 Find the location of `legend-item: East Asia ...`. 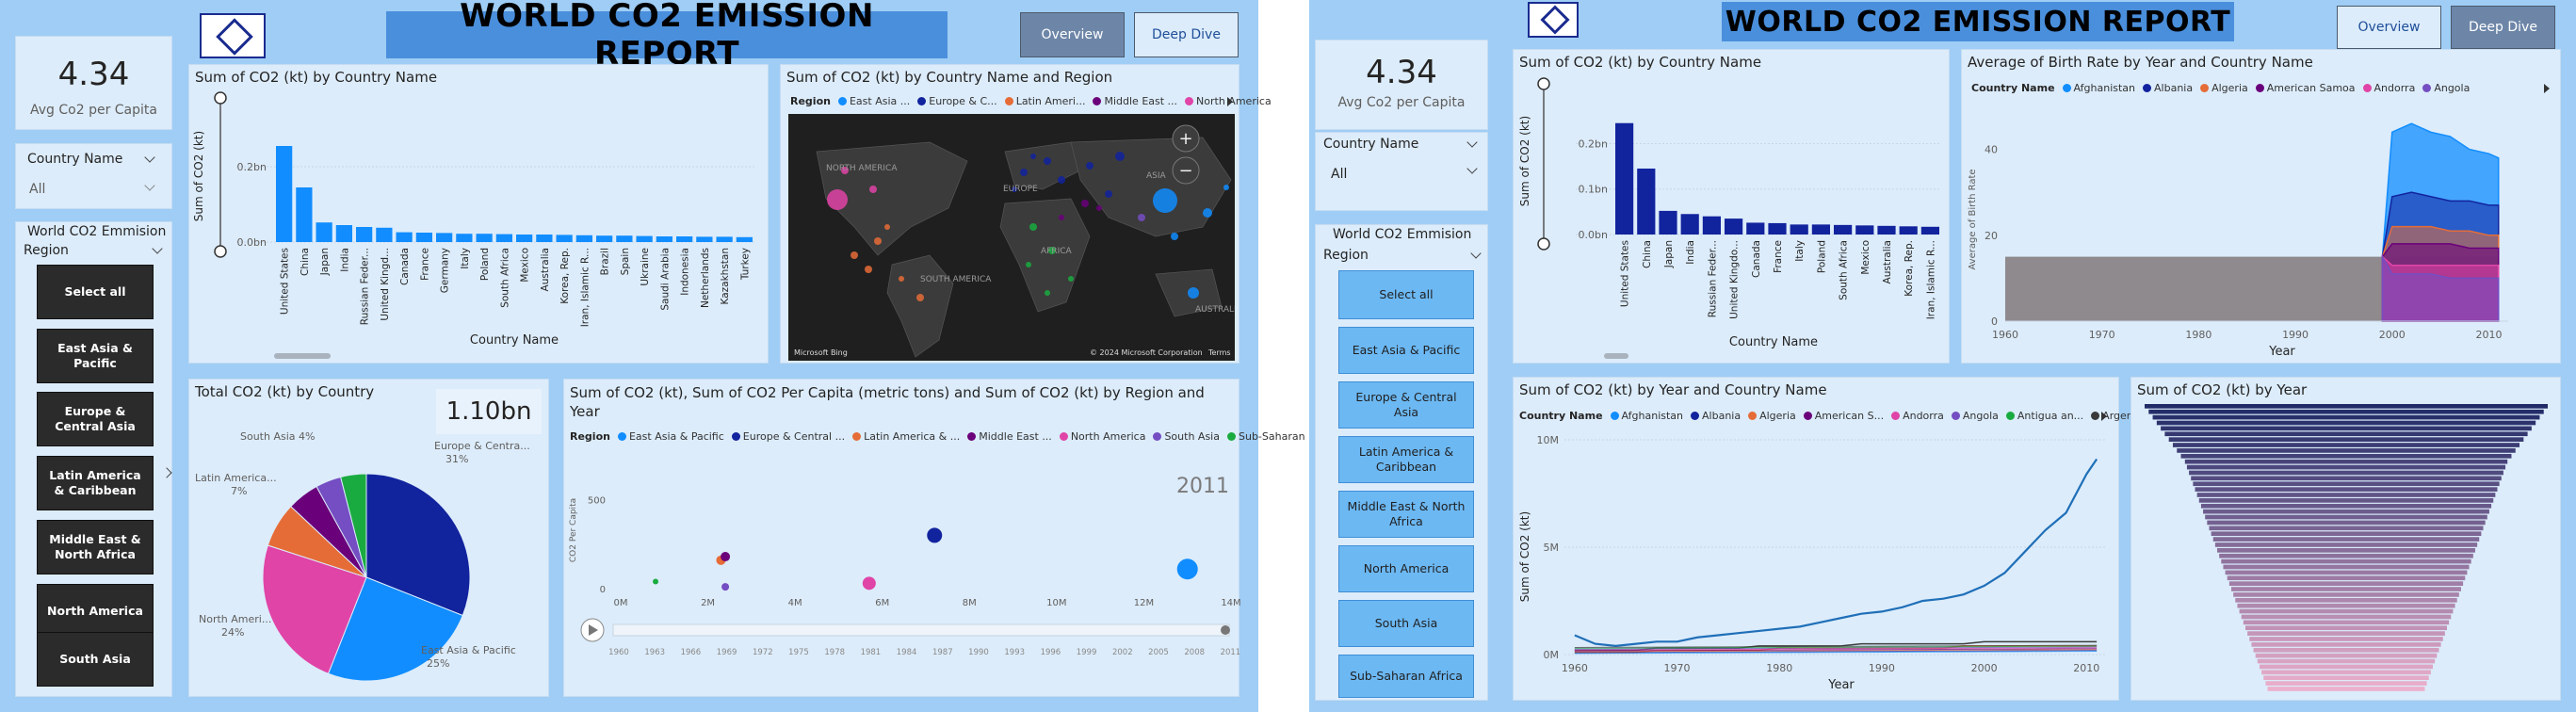

legend-item: East Asia ... is located at coordinates (873, 101).